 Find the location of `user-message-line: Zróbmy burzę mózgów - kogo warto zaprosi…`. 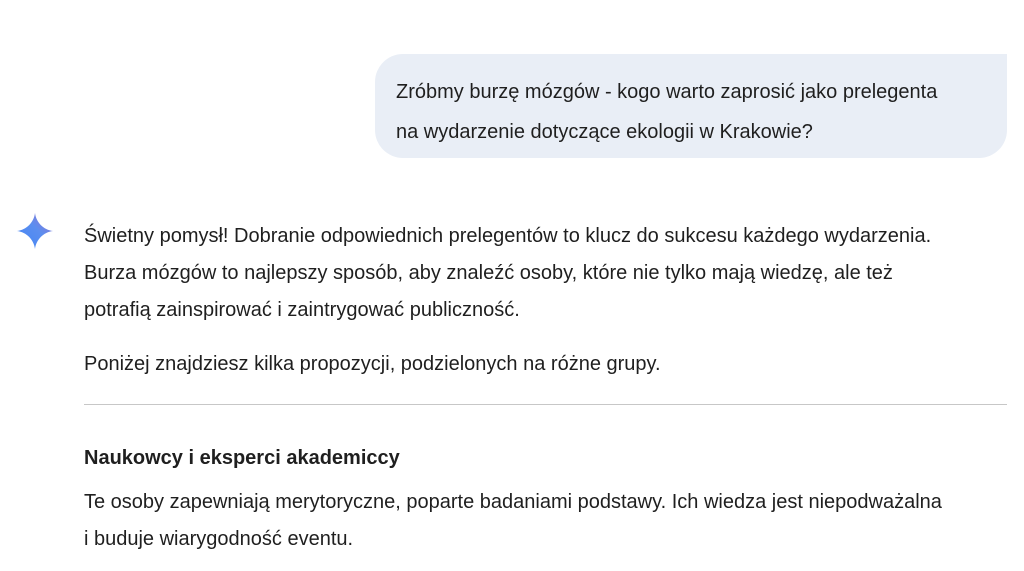

user-message-line: Zróbmy burzę mózgów - kogo warto zaprosi… is located at coordinates (667, 92).